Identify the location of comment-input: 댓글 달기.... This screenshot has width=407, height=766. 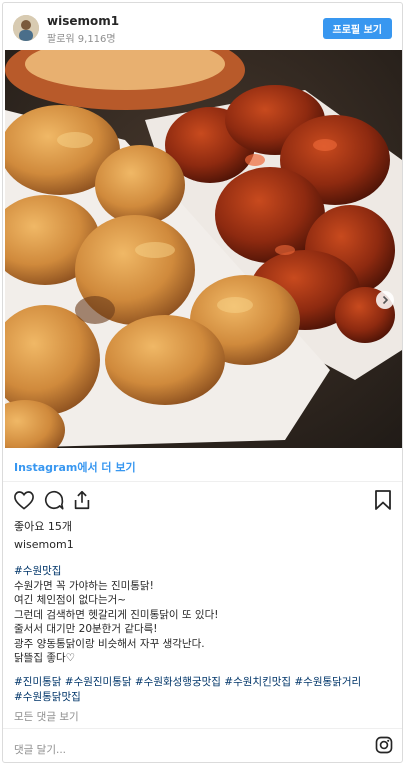
(40, 749).